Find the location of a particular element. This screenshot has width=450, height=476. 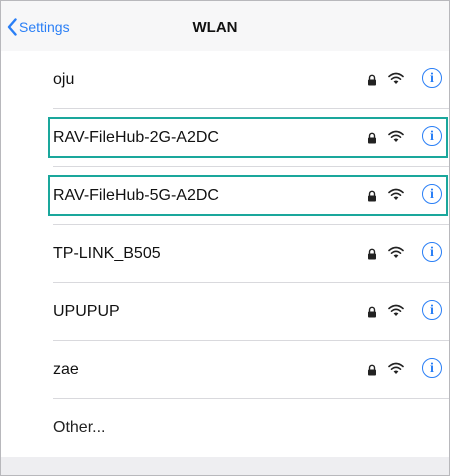

network-name: oju is located at coordinates (64, 79).